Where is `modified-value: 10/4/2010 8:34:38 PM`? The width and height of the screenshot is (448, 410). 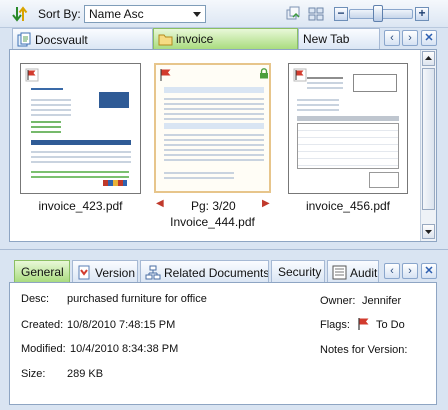 modified-value: 10/4/2010 8:34:38 PM is located at coordinates (124, 349).